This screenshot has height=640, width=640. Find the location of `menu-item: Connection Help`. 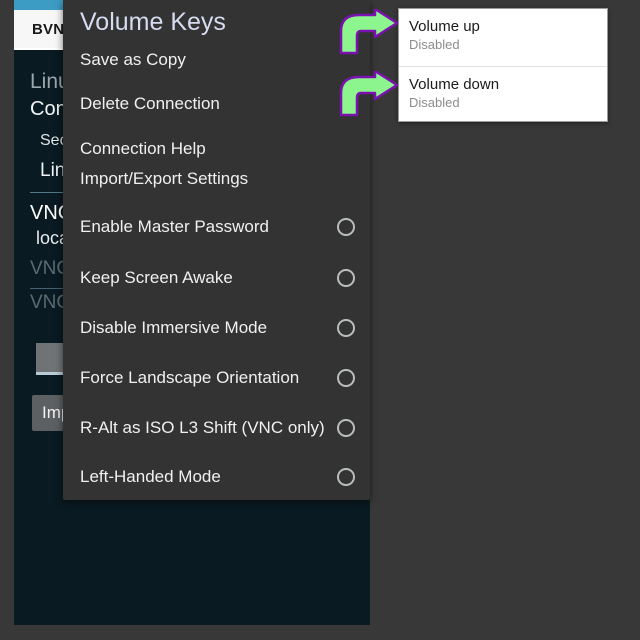

menu-item: Connection Help is located at coordinates (216, 149).